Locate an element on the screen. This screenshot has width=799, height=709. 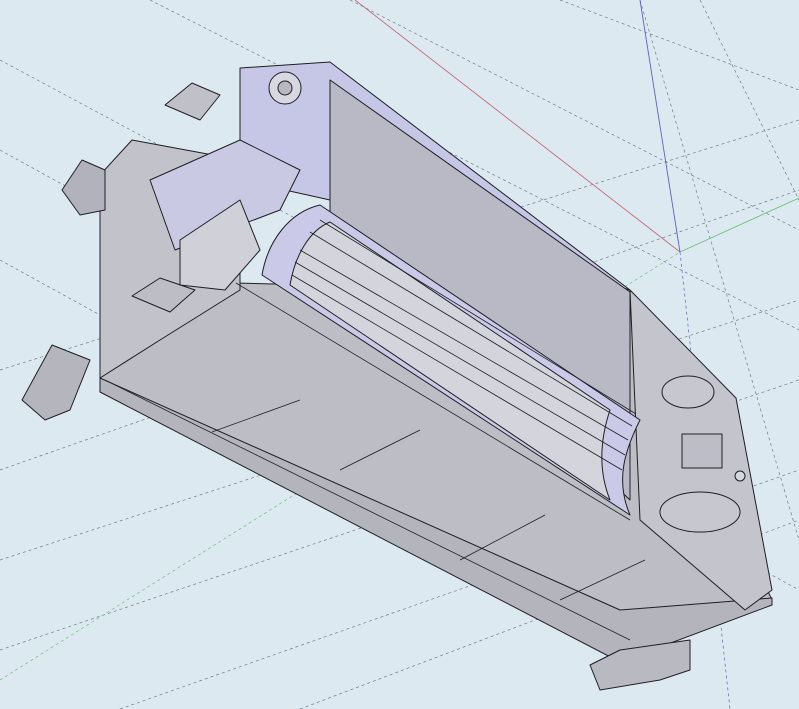
right-port-top is located at coordinates (688, 392).